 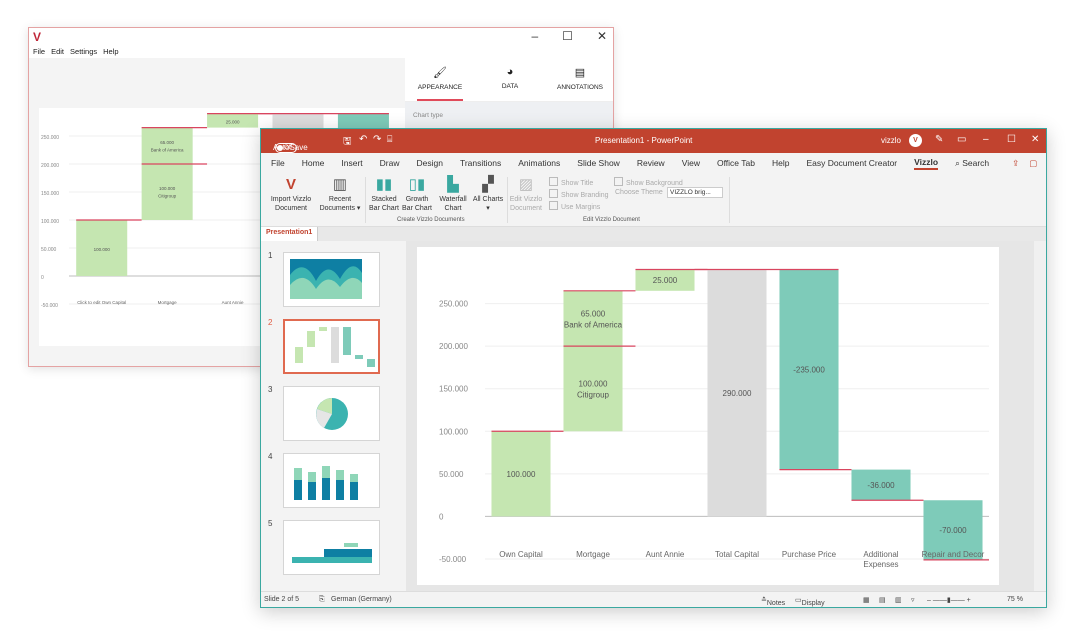 I want to click on document-tab: Presentation1, so click(x=290, y=234).